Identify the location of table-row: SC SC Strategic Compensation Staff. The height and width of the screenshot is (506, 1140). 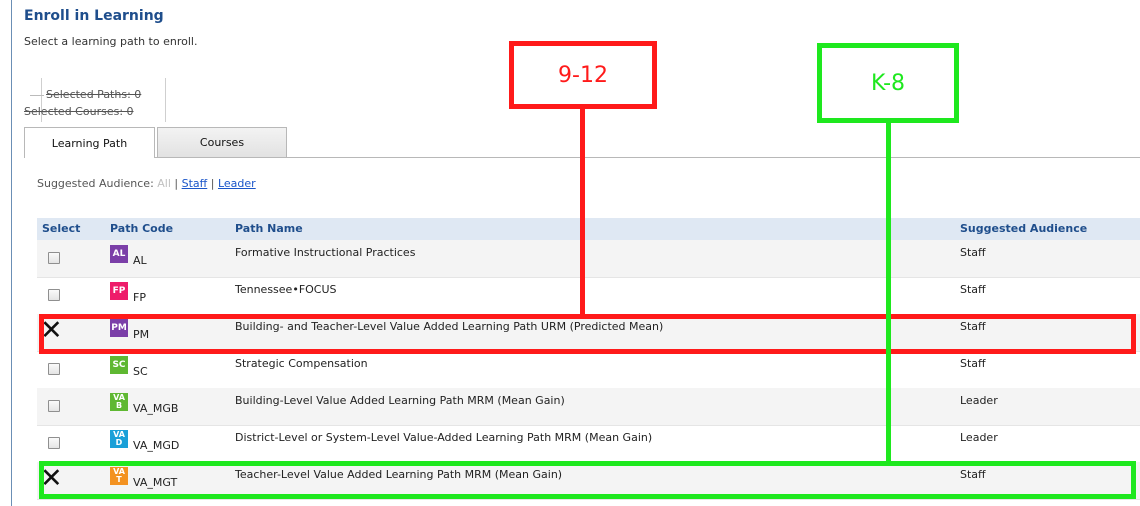
(588, 370).